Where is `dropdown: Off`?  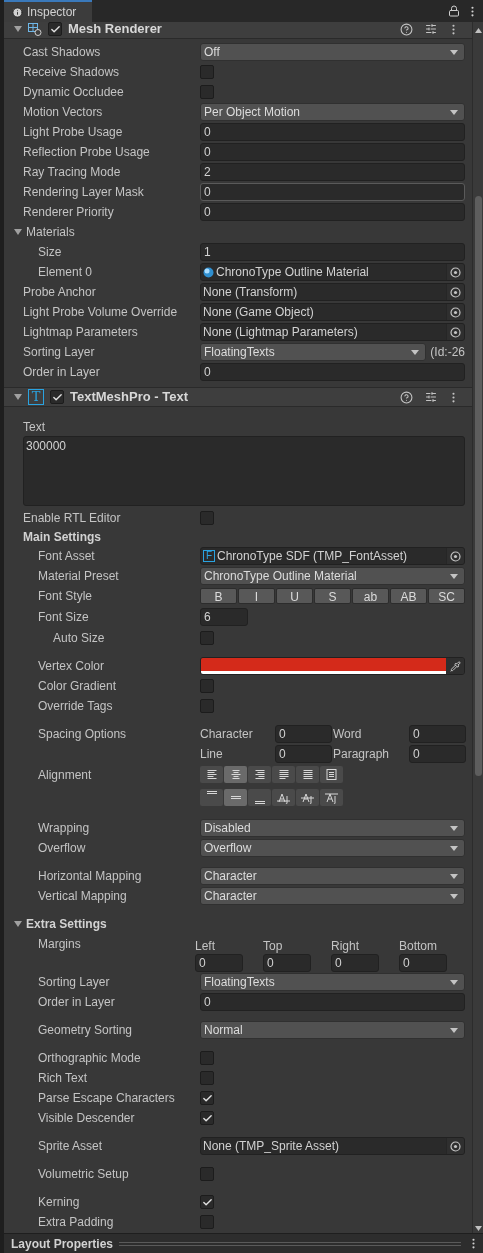 dropdown: Off is located at coordinates (332, 52).